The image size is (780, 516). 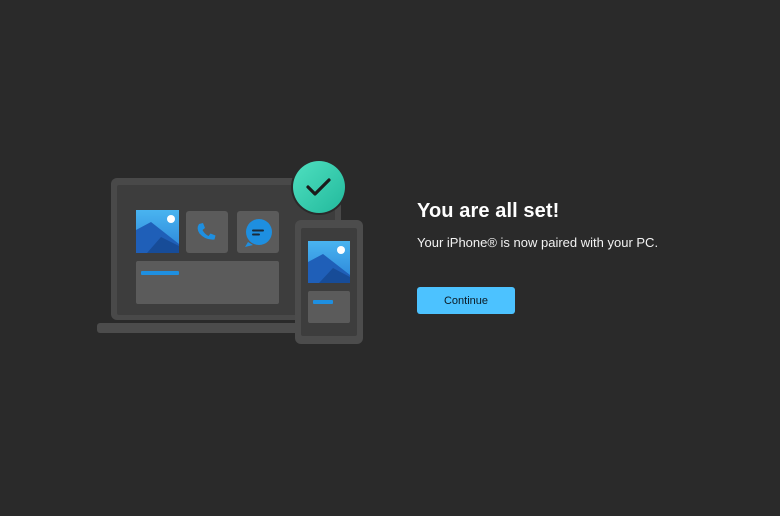 I want to click on iphone, so click(x=329, y=282).